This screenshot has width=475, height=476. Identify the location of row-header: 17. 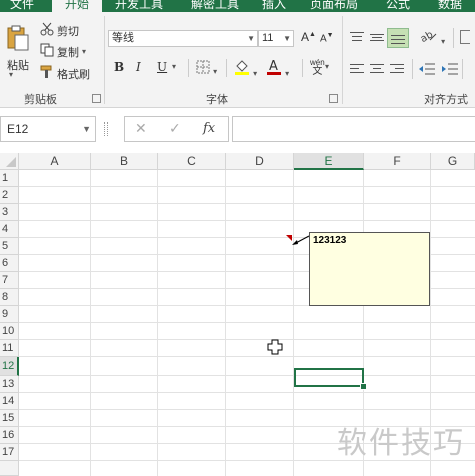
(9, 452).